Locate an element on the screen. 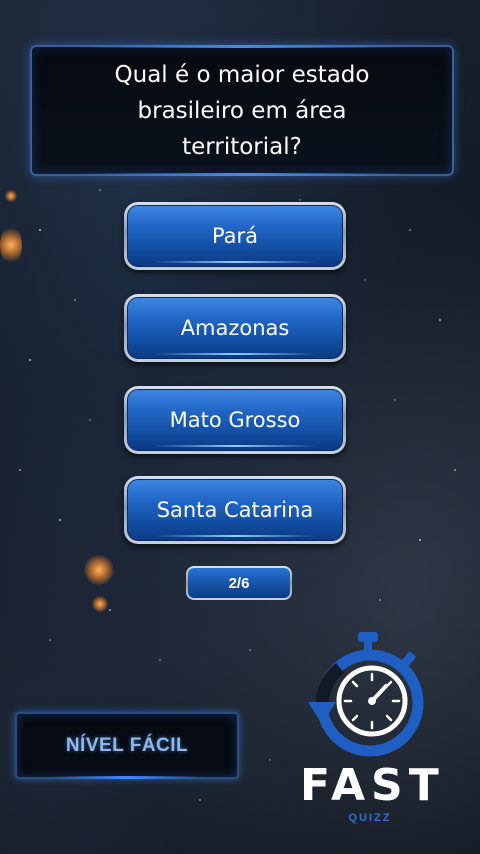 The image size is (480, 854). answer-button-1: Pará is located at coordinates (235, 236).